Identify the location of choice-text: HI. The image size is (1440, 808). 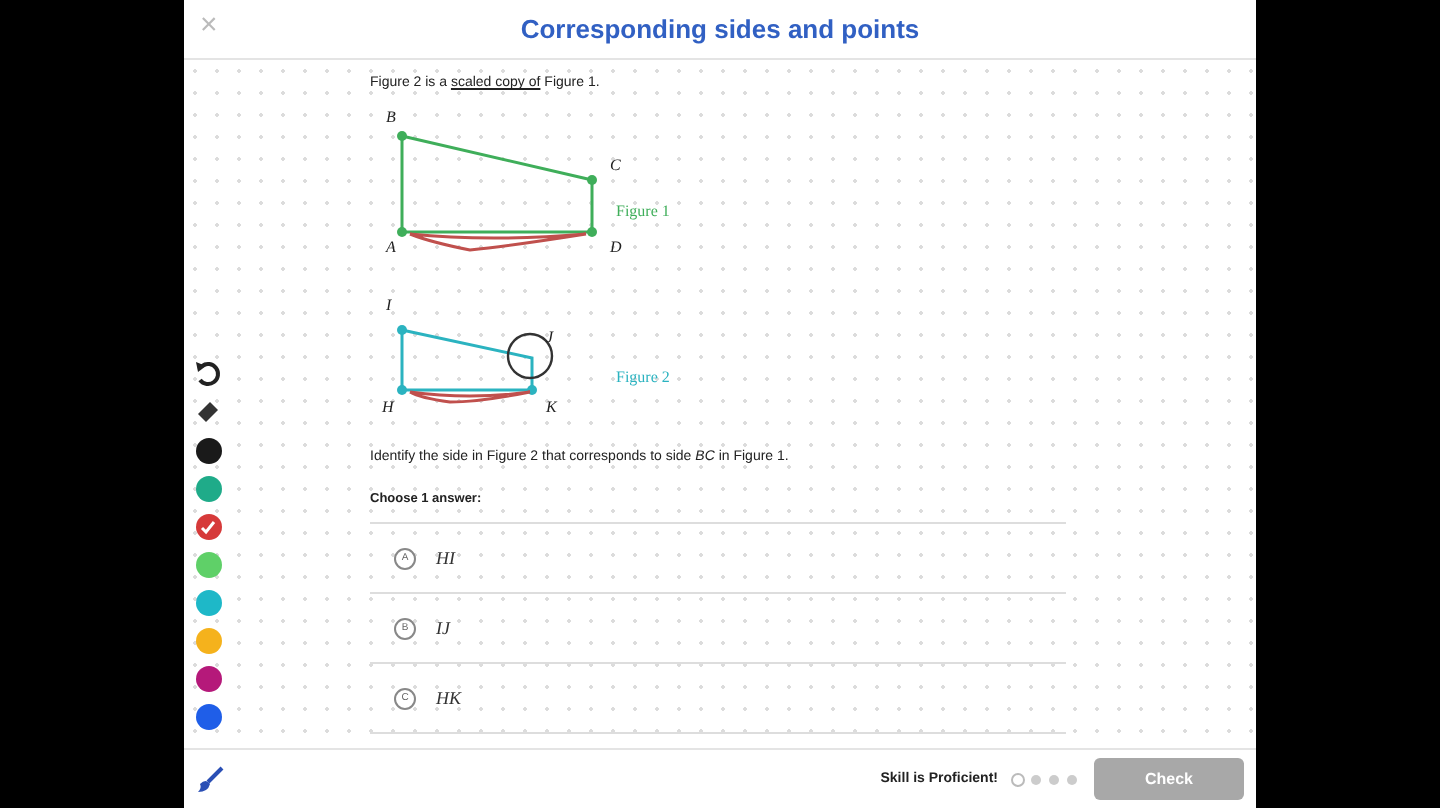
(445, 558).